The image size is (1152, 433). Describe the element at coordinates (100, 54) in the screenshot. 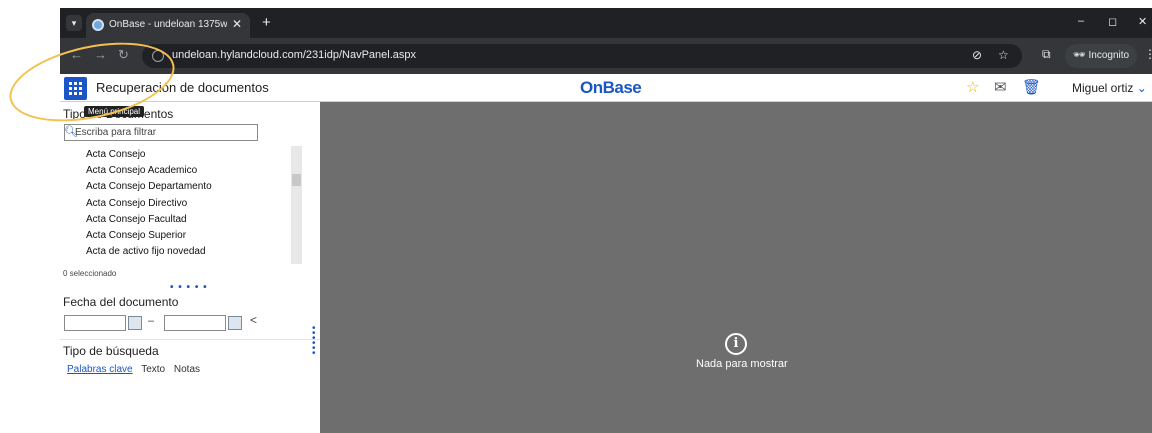

I see `forward-icon: →` at that location.